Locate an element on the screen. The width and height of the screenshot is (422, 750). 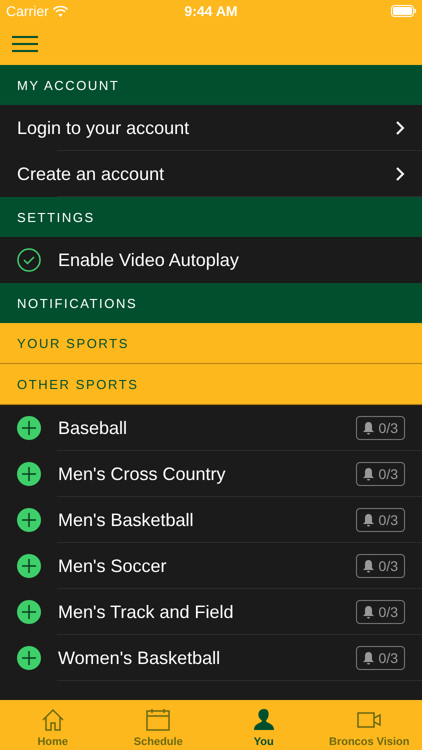
row-label: Login to your account is located at coordinates (103, 128).